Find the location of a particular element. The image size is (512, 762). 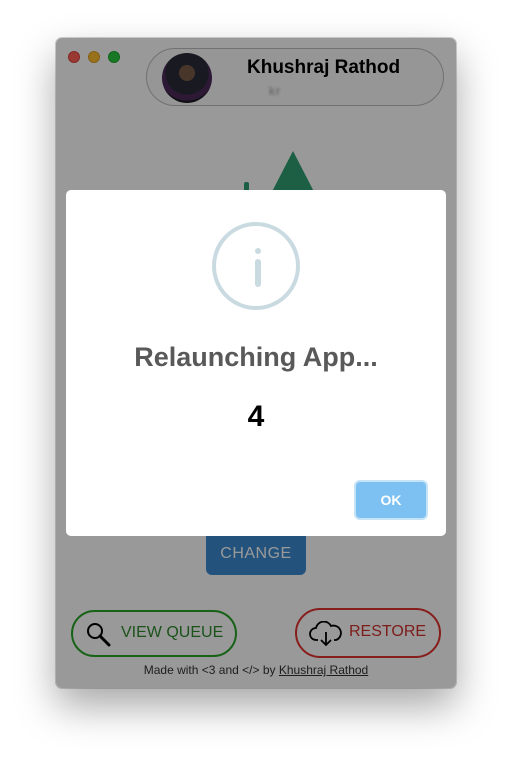

countdown-number: 4 is located at coordinates (256, 416).